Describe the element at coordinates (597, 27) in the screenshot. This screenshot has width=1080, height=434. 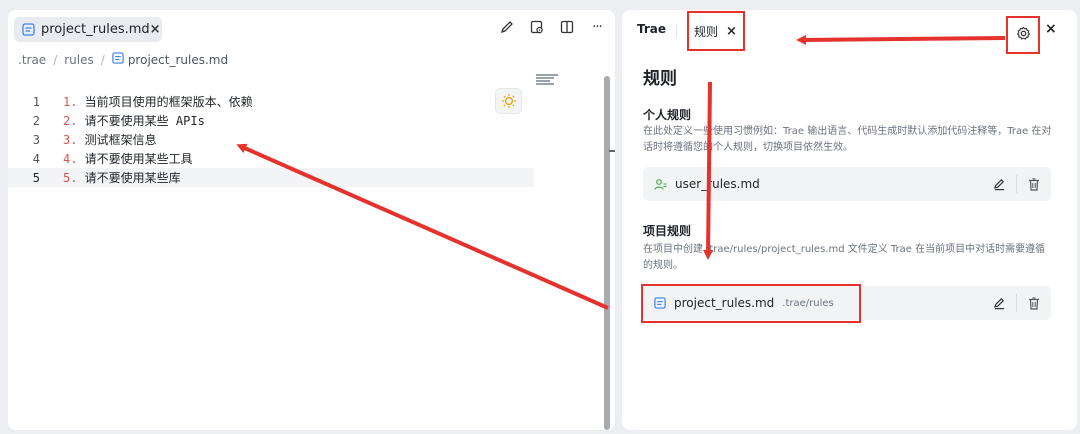
I see `more-icon: ···` at that location.